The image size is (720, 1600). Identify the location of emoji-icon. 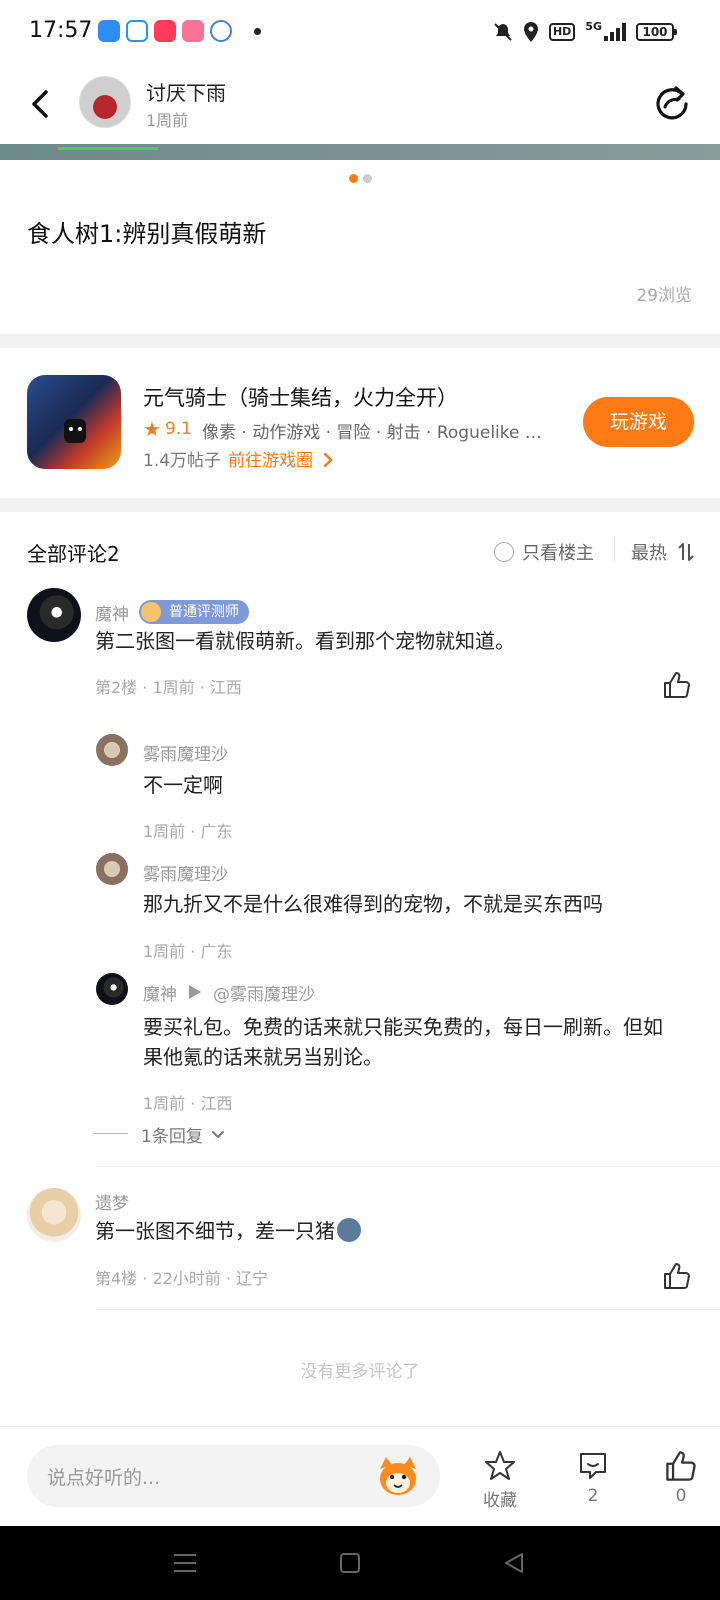
(349, 1230).